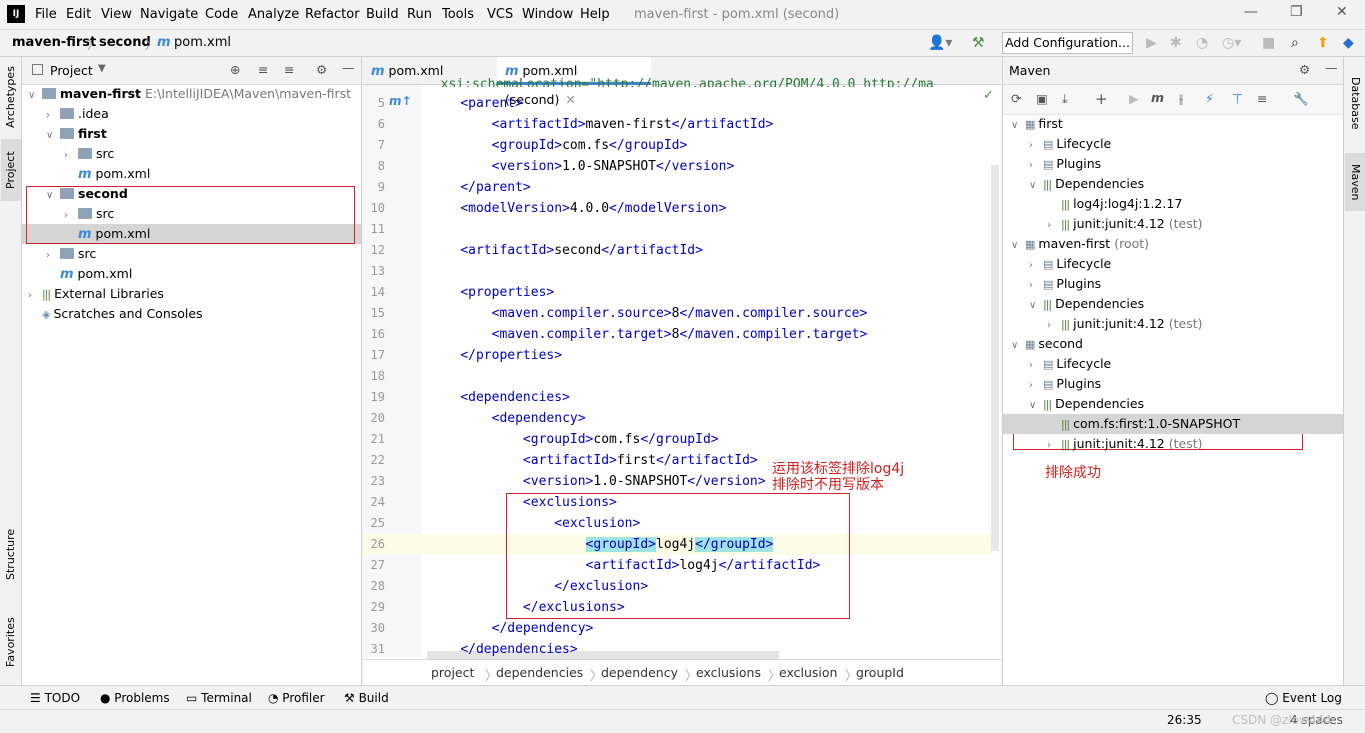 The height and width of the screenshot is (733, 1365). Describe the element at coordinates (995, 358) in the screenshot. I see `vertical-scrollbar` at that location.